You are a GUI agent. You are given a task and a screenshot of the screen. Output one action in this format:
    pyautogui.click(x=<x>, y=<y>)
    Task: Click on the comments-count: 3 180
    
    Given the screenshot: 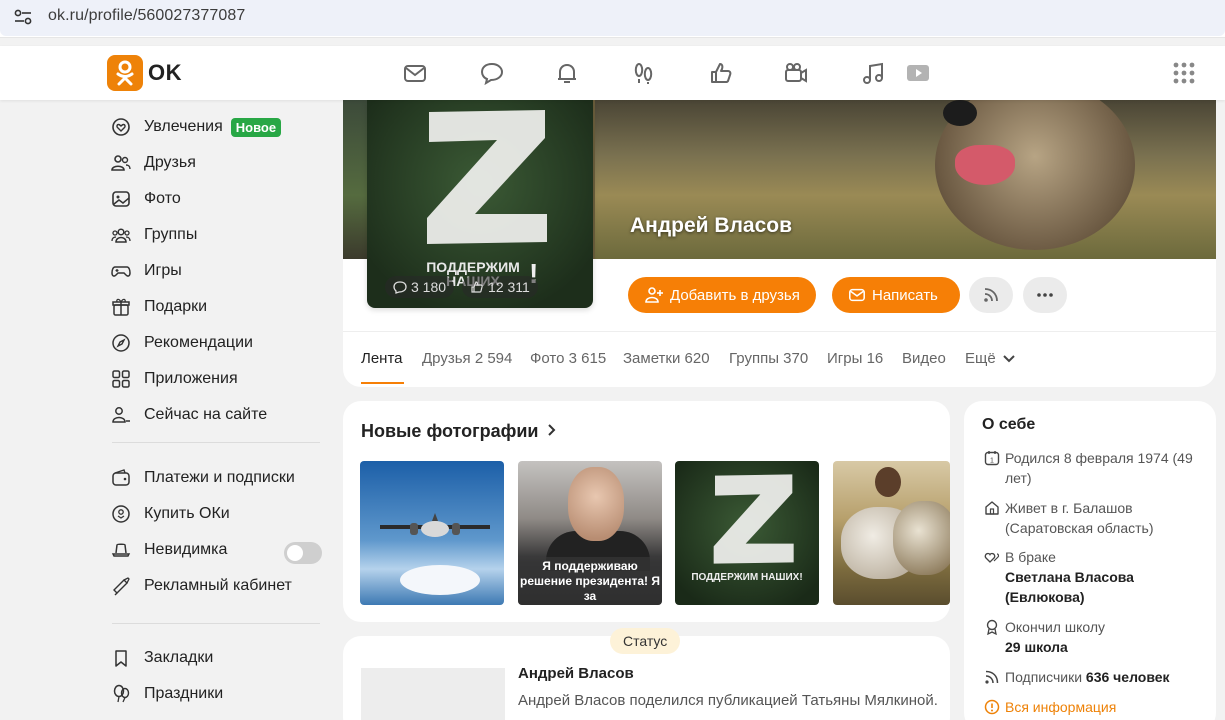 What is the action you would take?
    pyautogui.click(x=420, y=287)
    